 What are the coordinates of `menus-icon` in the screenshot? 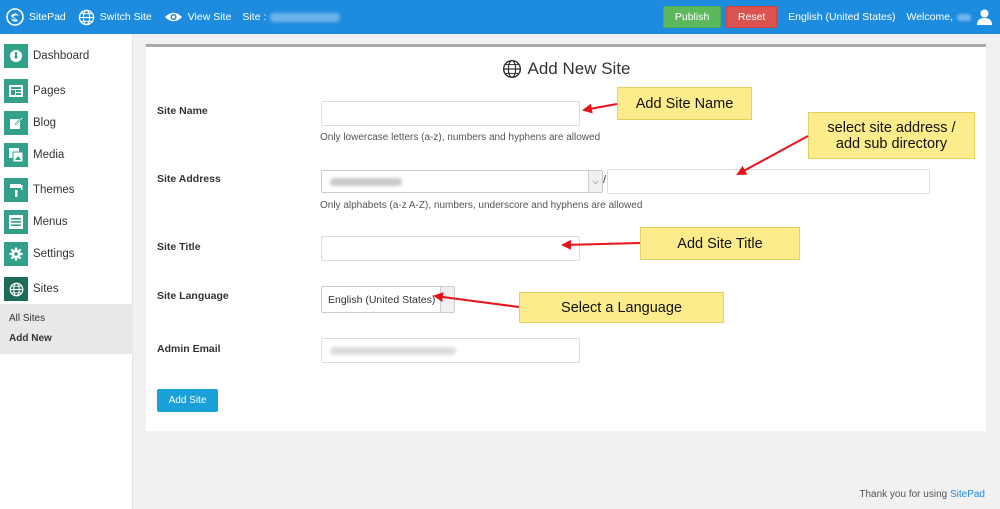 It's located at (16, 222).